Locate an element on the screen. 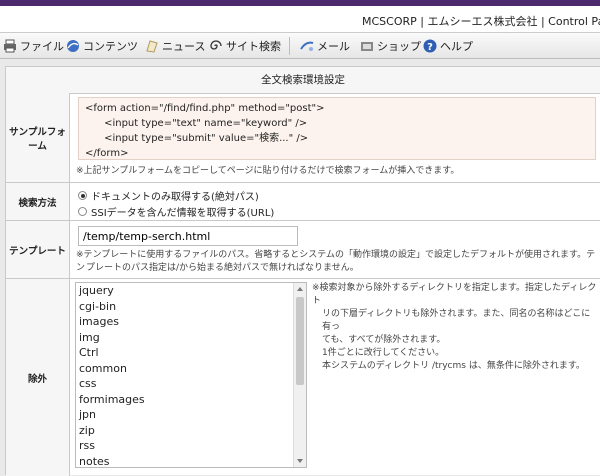  search-method-option-ssi: SSIデータを含んだ情報を取得する(URL) is located at coordinates (176, 211).